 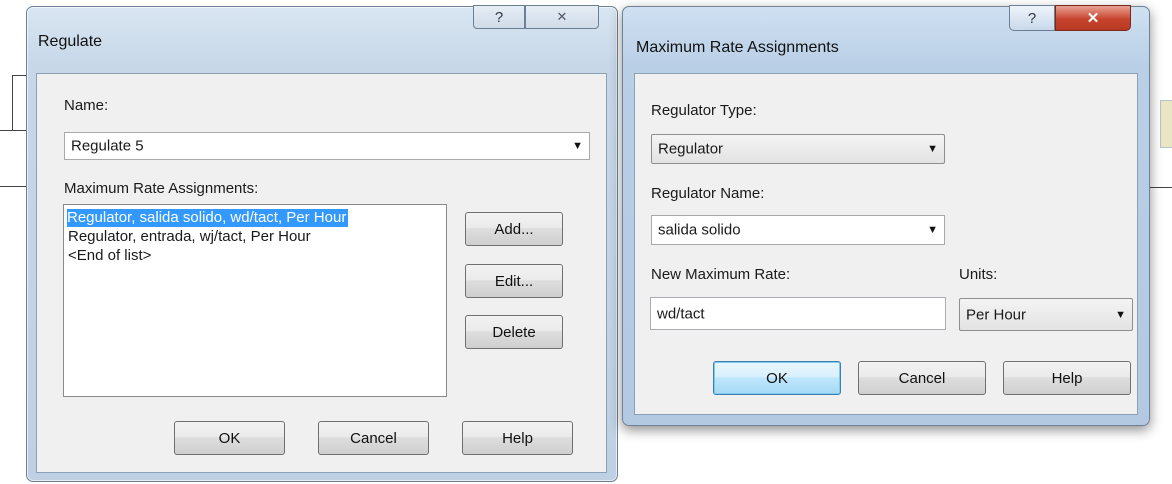 What do you see at coordinates (691, 149) in the screenshot?
I see `regulator-type-value: Regulator` at bounding box center [691, 149].